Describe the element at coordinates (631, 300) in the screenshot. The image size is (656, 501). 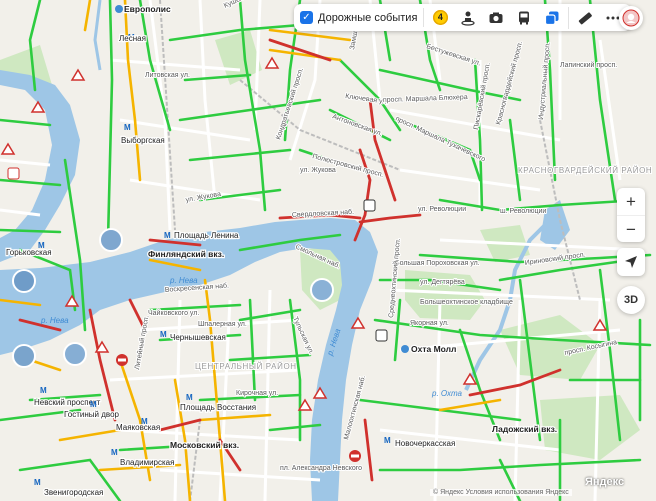
I see `view-3d-button: 3D` at that location.